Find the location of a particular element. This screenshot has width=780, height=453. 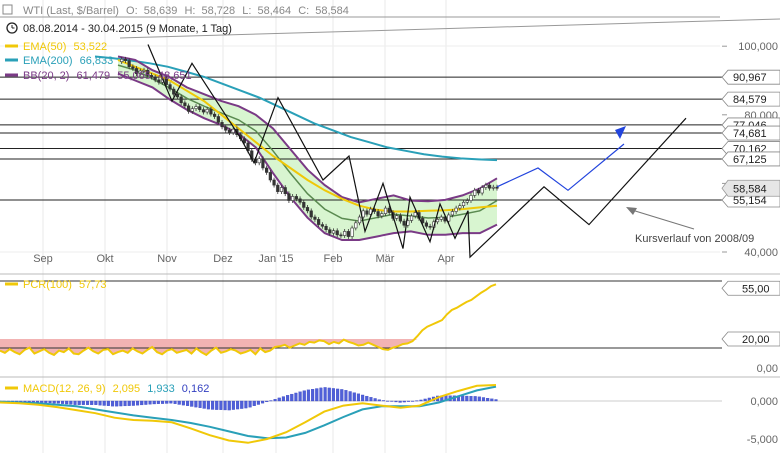

bb-lower-value: 48,651 is located at coordinates (175, 76).